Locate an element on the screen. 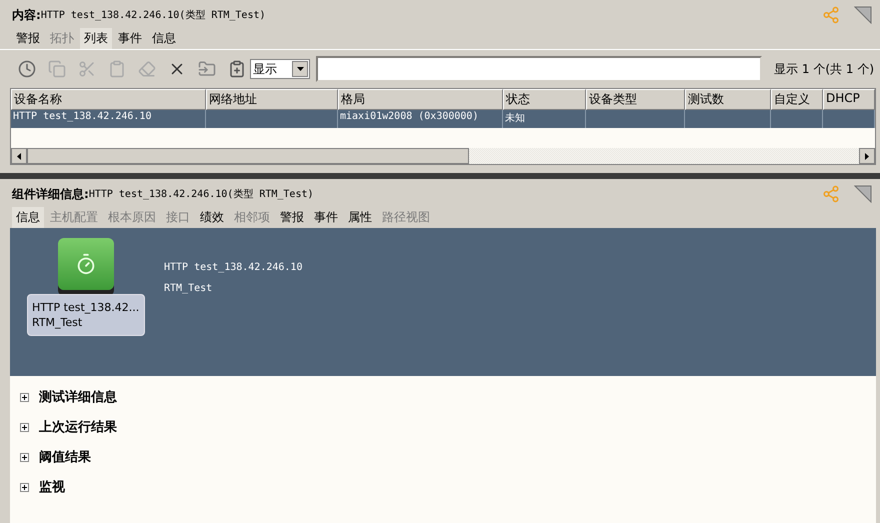 This screenshot has height=523, width=880. column-header: 测试数 is located at coordinates (728, 99).